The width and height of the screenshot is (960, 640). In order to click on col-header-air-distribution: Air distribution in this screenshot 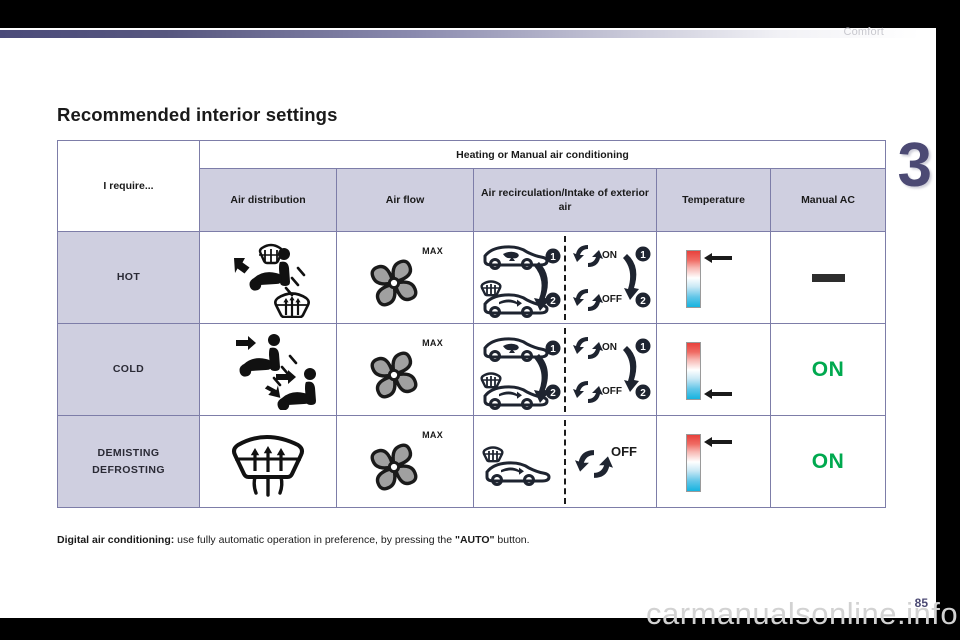, I will do `click(268, 200)`.